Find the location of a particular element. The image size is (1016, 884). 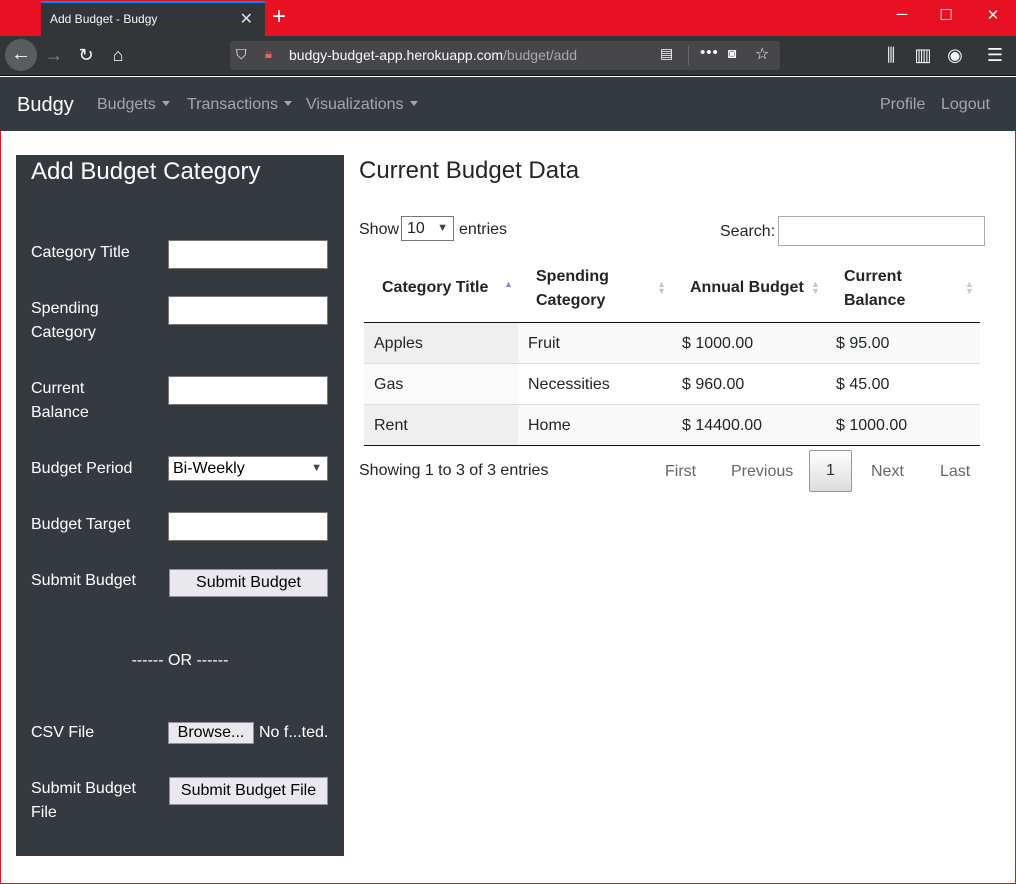

cell-annual-budget: $ 14400.00 is located at coordinates (722, 425).